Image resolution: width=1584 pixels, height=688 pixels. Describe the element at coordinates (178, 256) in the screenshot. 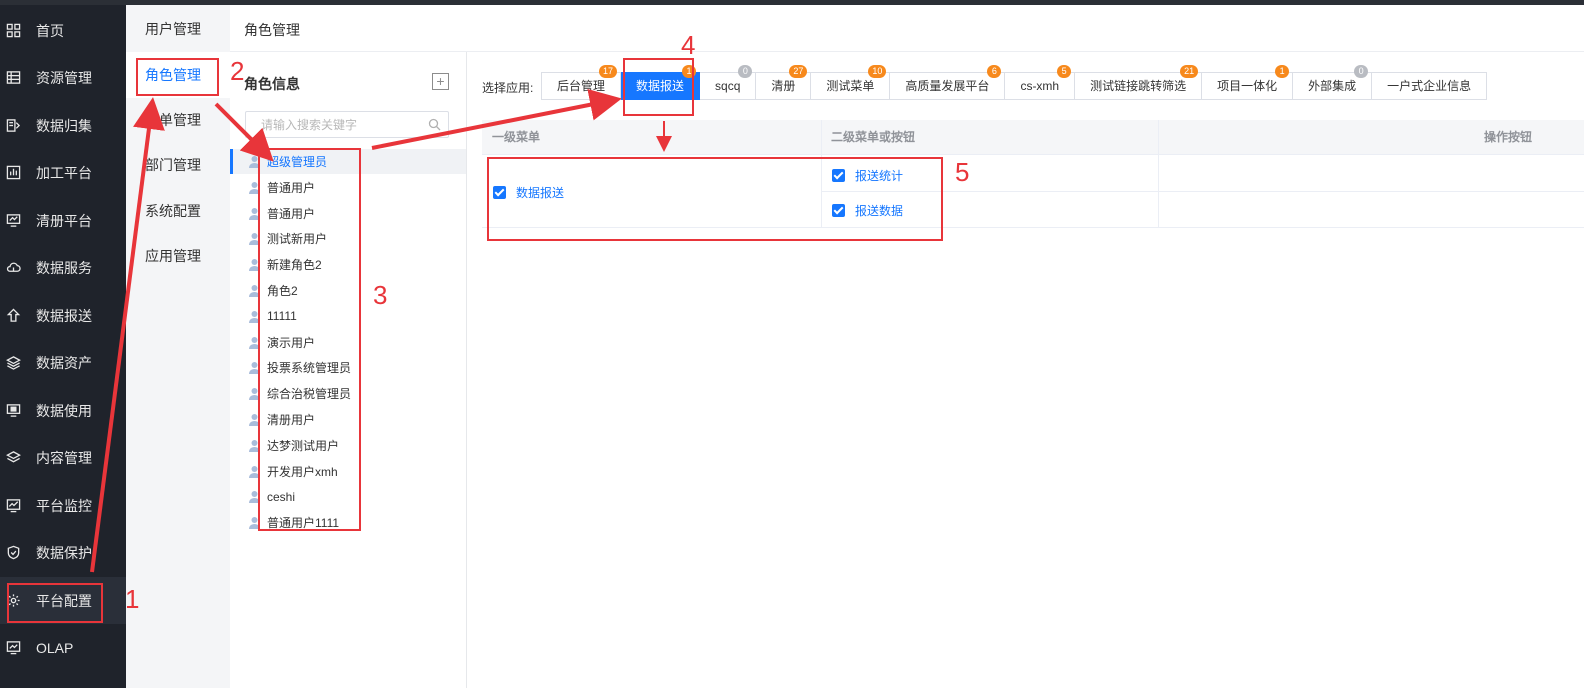

I see `subnav-item-app-management: 应用管理` at that location.